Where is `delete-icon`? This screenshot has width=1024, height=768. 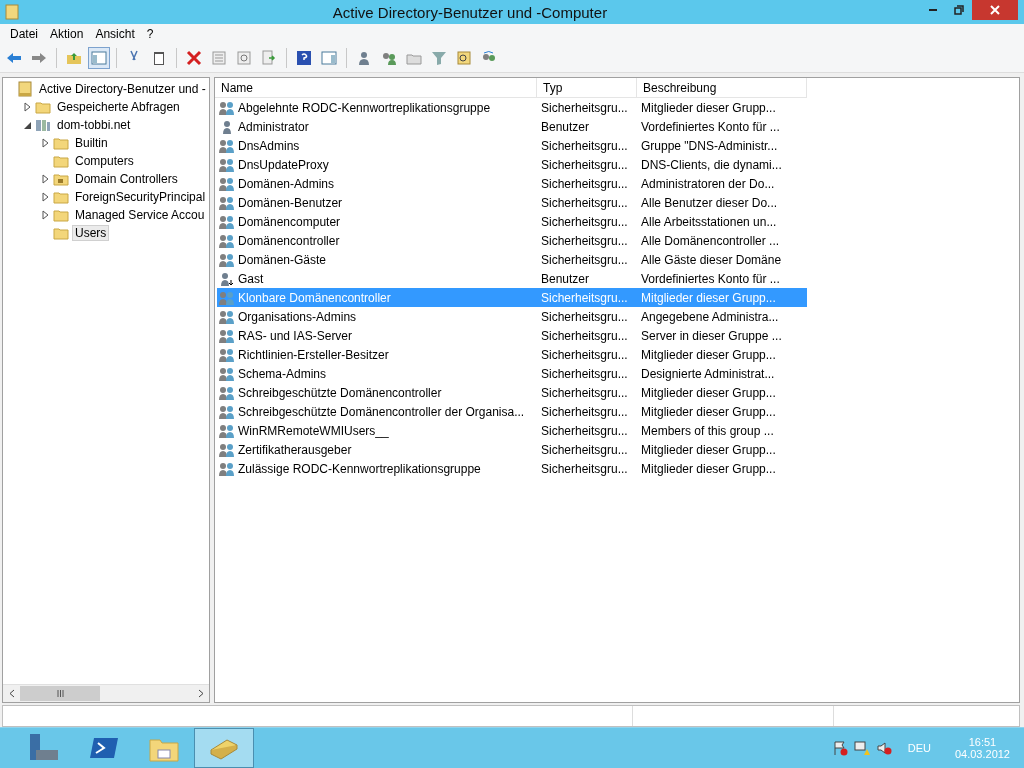
delete-icon is located at coordinates (194, 58).